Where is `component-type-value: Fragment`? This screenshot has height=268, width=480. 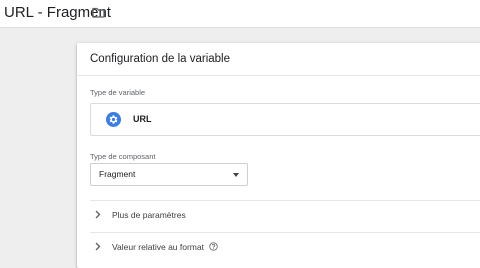 component-type-value: Fragment is located at coordinates (117, 174).